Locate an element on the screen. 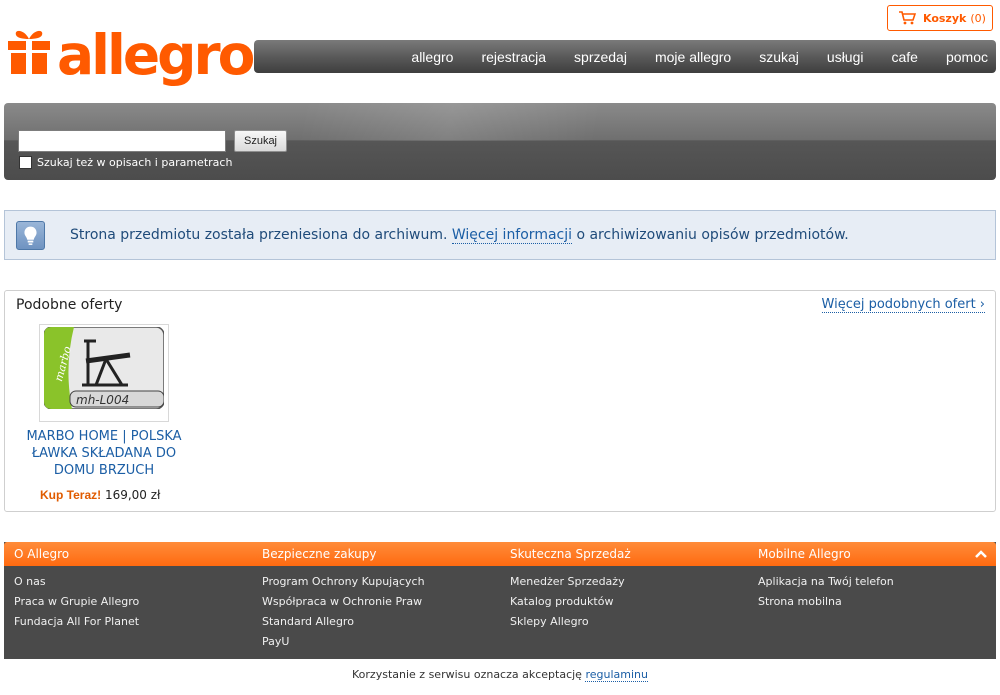  search-button: Szukaj is located at coordinates (260, 141).